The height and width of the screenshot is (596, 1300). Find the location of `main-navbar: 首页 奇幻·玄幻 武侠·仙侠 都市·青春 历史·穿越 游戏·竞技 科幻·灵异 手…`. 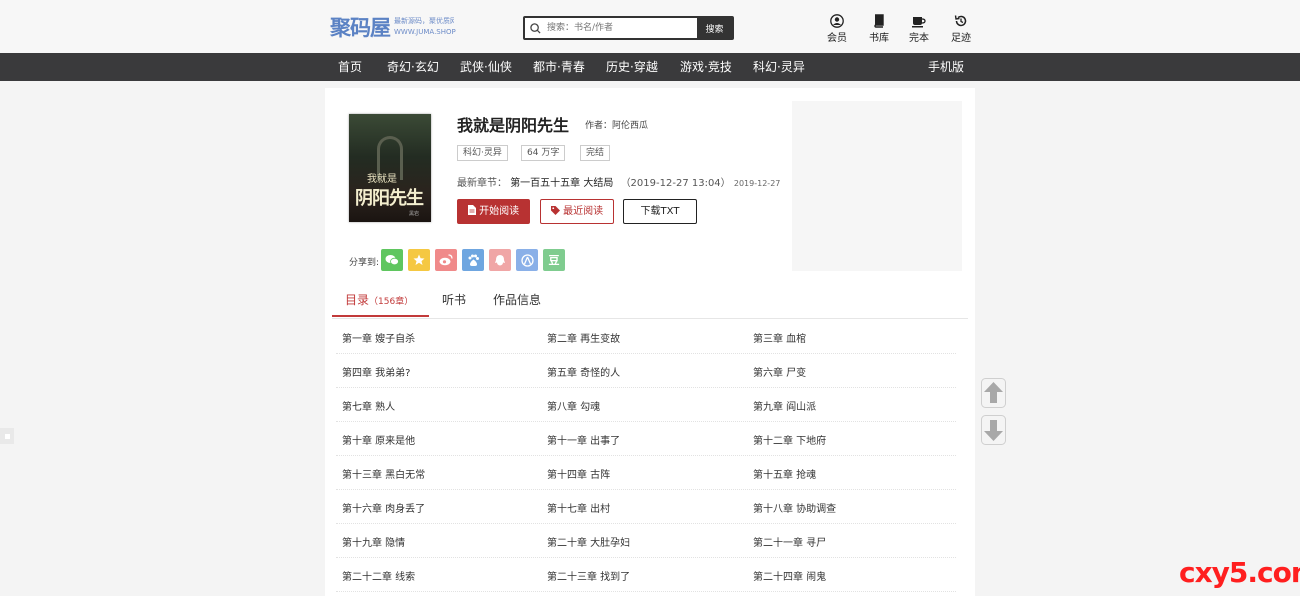

main-navbar: 首页 奇幻·玄幻 武侠·仙侠 都市·青春 历史·穿越 游戏·竞技 科幻·灵异 手… is located at coordinates (650, 67).